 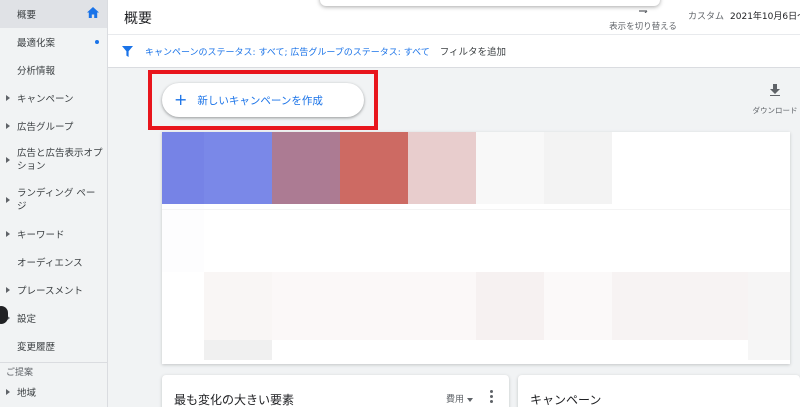 I want to click on date-range-picker: カスタム 2021年10月6日～, so click(x=744, y=15).